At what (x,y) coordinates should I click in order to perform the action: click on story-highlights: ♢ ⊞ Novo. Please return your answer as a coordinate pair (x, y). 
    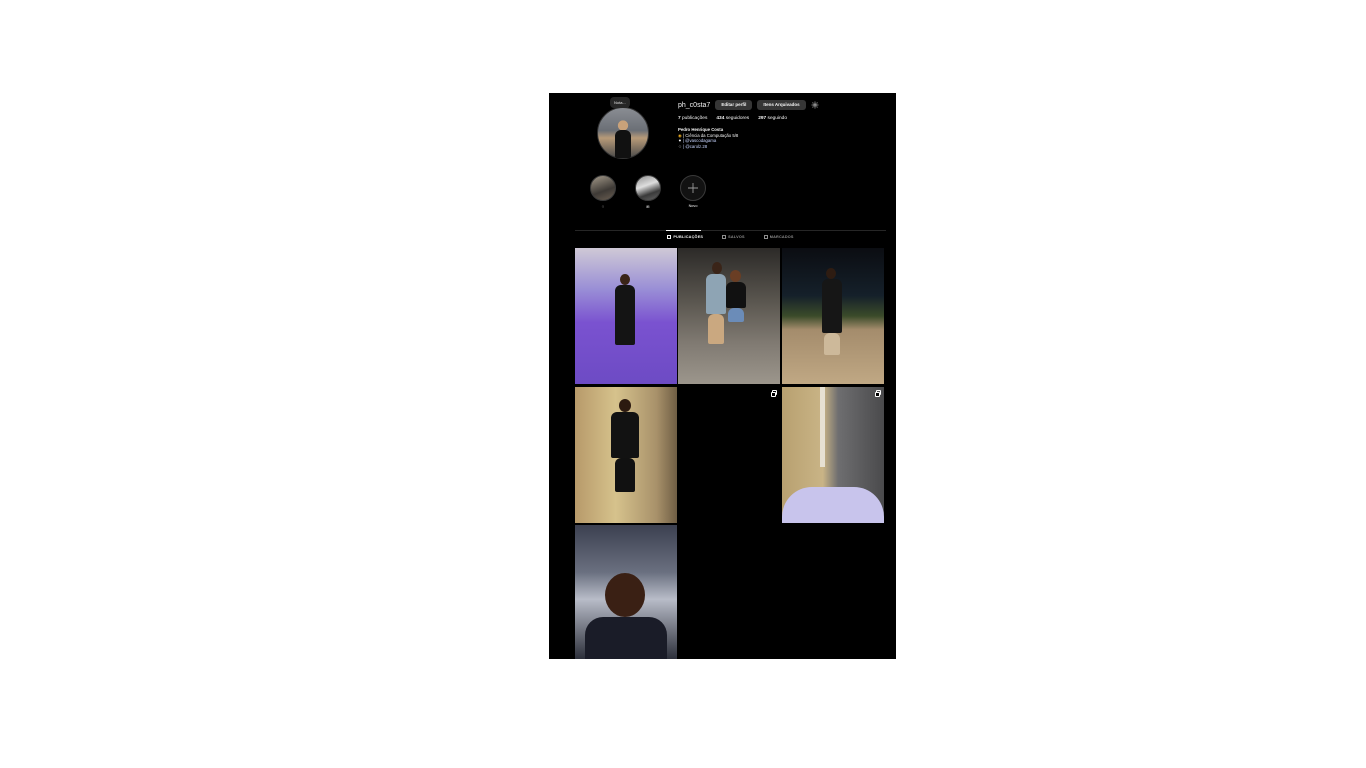
    Looking at the image, I should click on (648, 192).